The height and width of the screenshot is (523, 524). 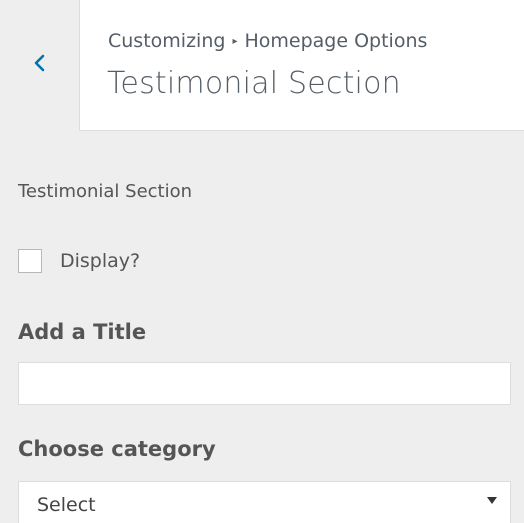 I want to click on category-select-value: Select, so click(x=66, y=505).